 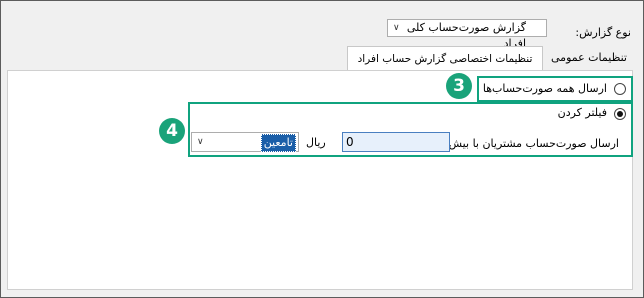 I want to click on tab-label: تنظیمات عمومی, so click(x=589, y=57).